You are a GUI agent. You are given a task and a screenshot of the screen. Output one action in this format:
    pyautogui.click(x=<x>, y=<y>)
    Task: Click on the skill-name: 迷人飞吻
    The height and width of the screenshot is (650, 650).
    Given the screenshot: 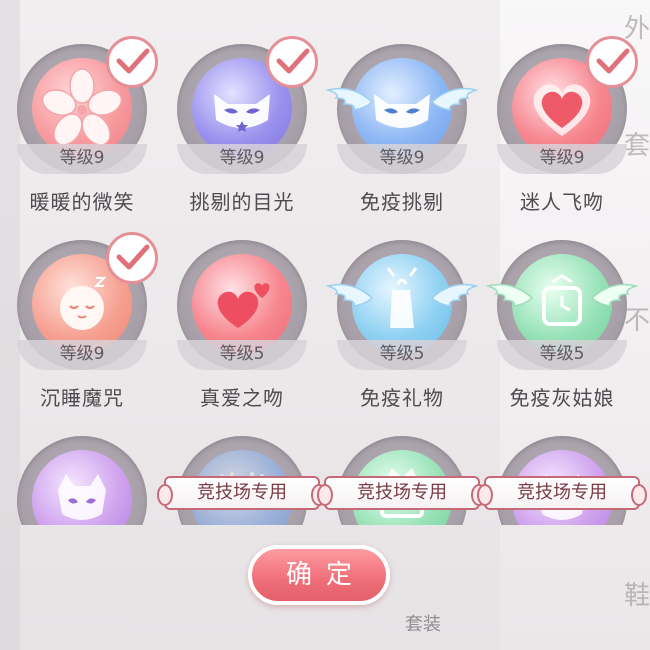 What is the action you would take?
    pyautogui.click(x=562, y=202)
    